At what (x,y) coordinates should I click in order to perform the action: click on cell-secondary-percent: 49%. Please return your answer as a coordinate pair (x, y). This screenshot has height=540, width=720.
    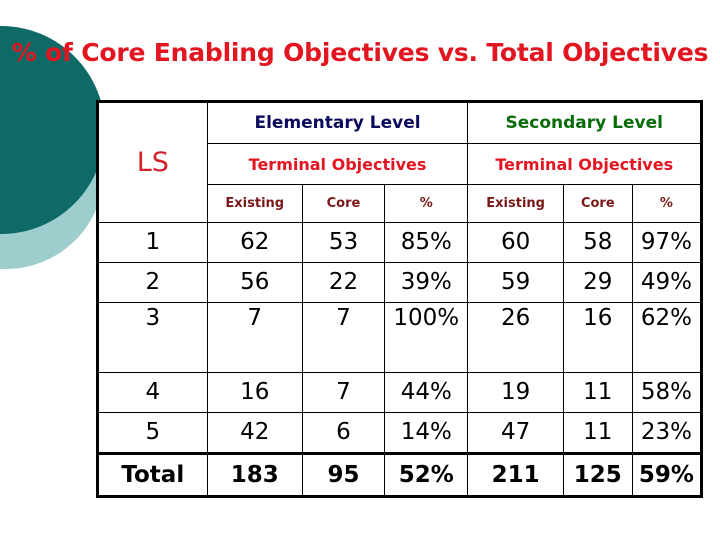
    Looking at the image, I should click on (667, 282).